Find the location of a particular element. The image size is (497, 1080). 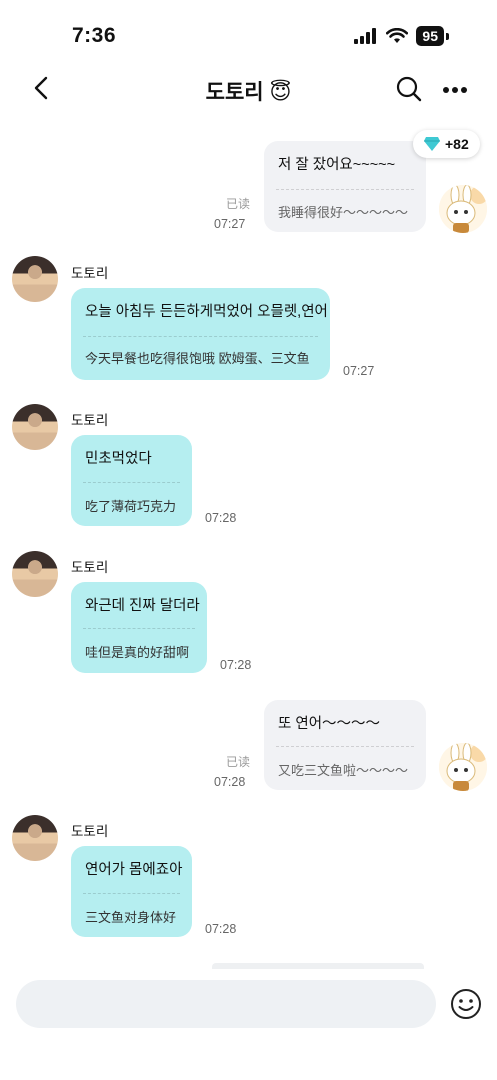

message-input is located at coordinates (226, 1004).